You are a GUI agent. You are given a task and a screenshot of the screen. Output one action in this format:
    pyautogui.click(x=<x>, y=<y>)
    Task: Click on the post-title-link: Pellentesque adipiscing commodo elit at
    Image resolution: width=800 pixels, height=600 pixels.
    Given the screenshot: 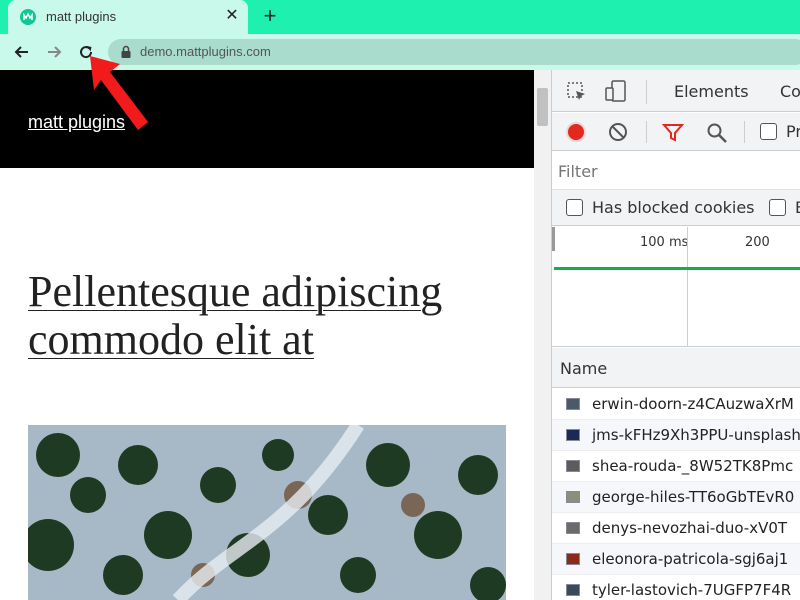 What is the action you would take?
    pyautogui.click(x=273, y=316)
    